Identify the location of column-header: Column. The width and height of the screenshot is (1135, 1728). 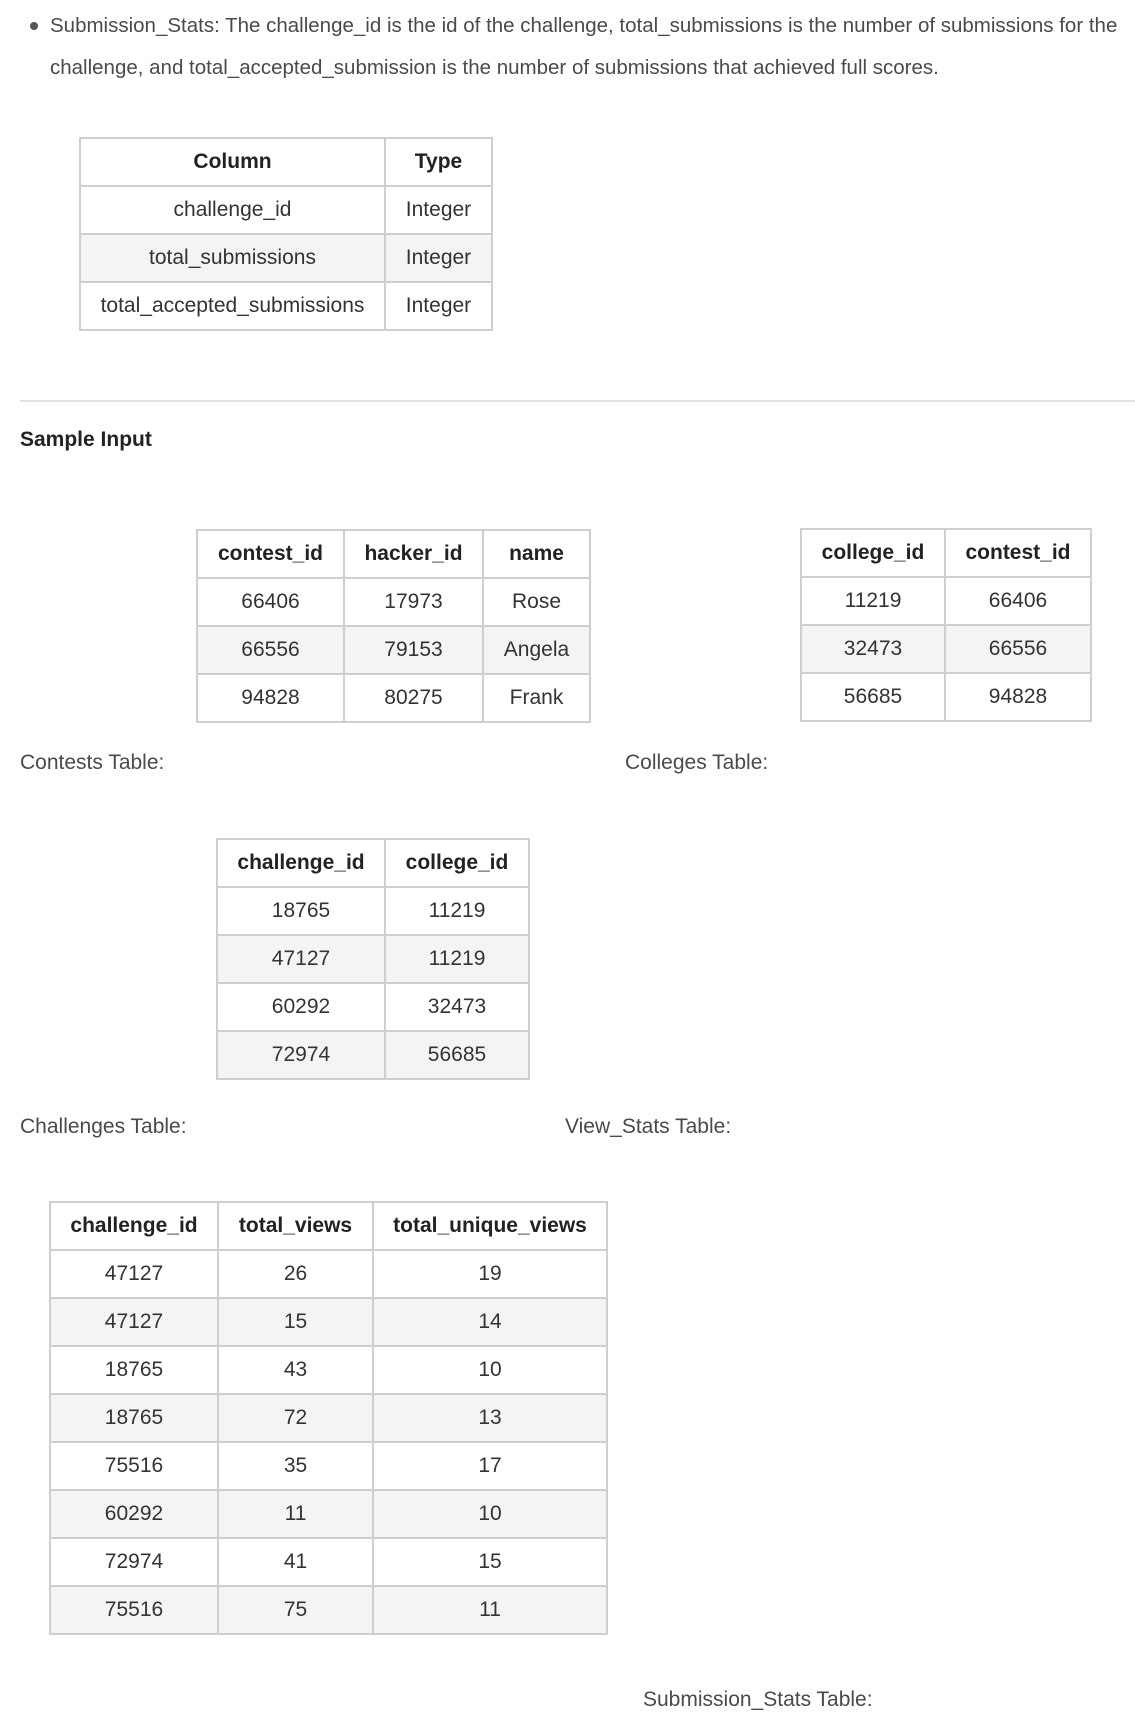
(232, 162).